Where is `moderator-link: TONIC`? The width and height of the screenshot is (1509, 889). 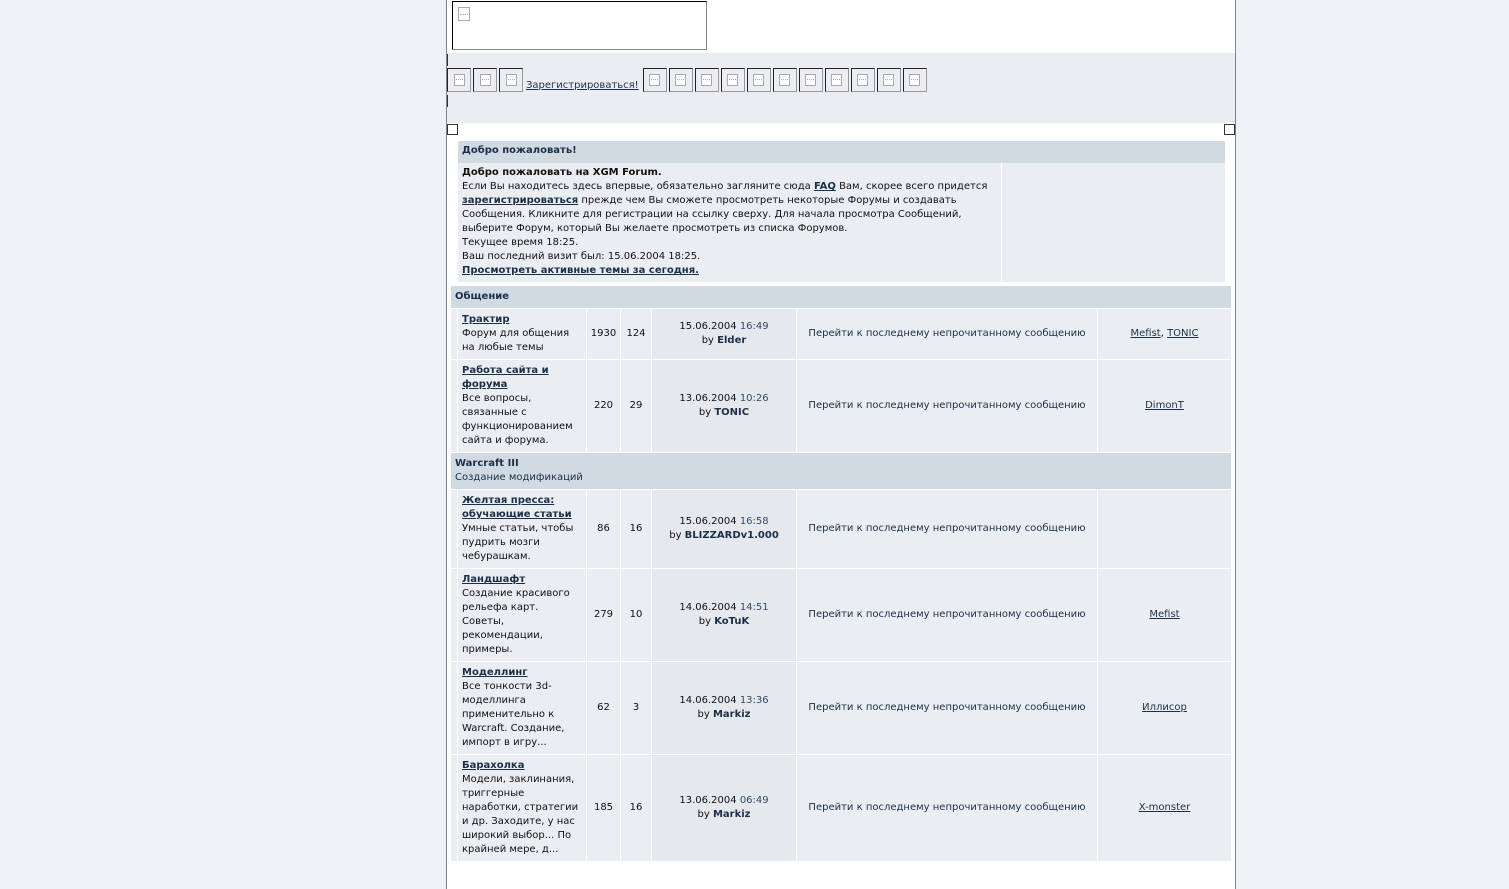
moderator-link: TONIC is located at coordinates (1182, 333).